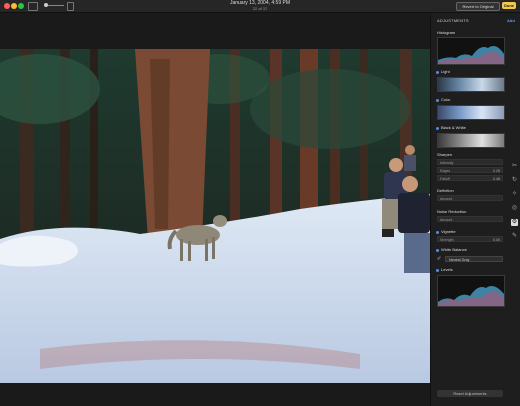 This screenshot has height=406, width=520. Describe the element at coordinates (496, 240) in the screenshot. I see `vignette-strength-value: 0.00` at that location.